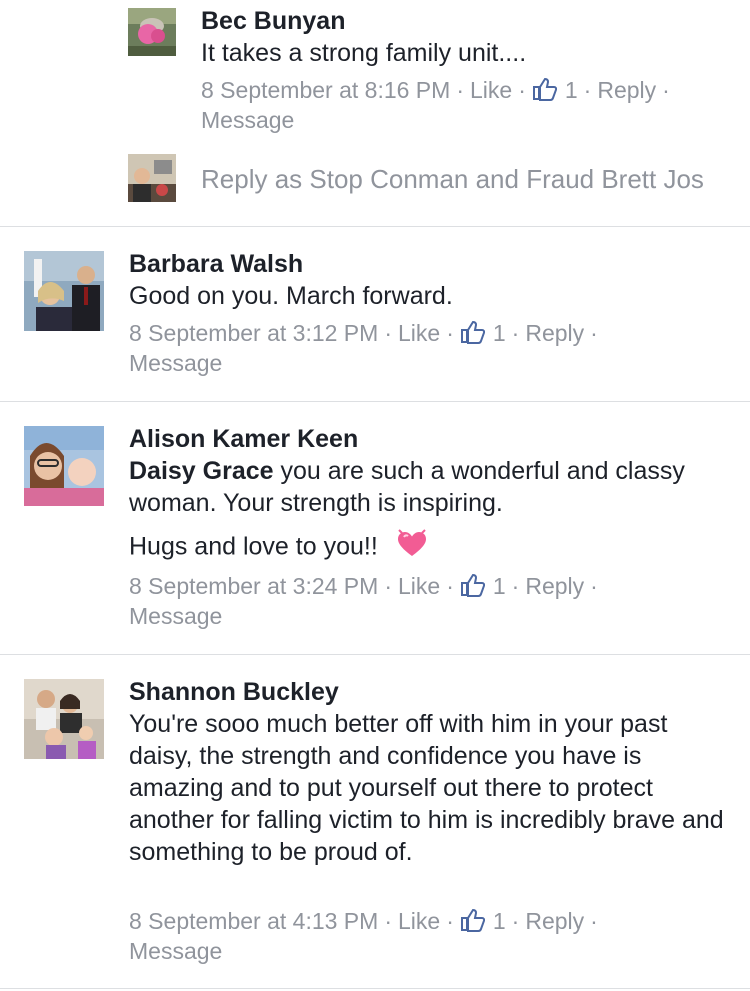  I want to click on comment-author: Barbara Walsh, so click(216, 264).